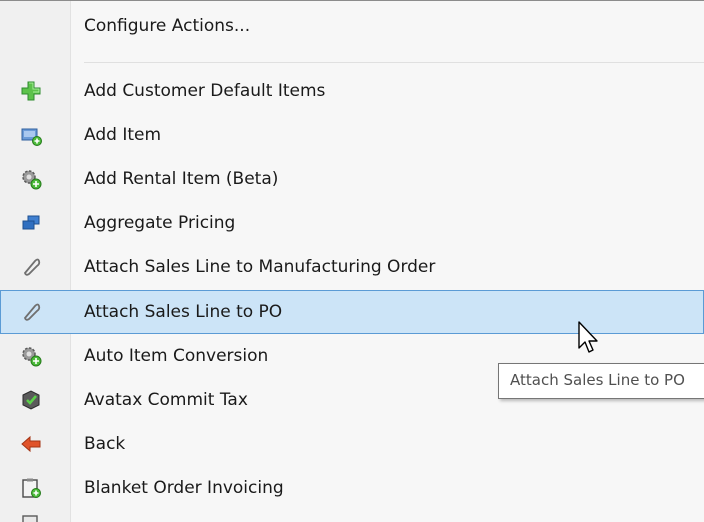 This screenshot has width=704, height=522. I want to click on tooltip-text: Attach Sales Line to PO, so click(597, 380).